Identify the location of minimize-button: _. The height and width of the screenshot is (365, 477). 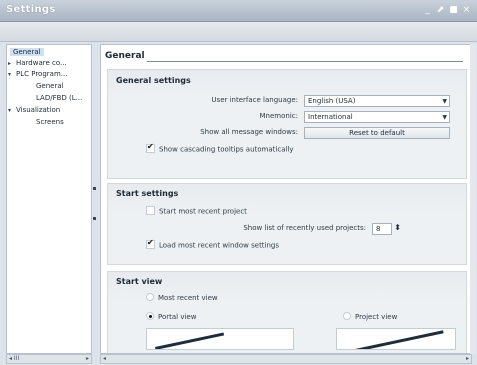
(427, 10).